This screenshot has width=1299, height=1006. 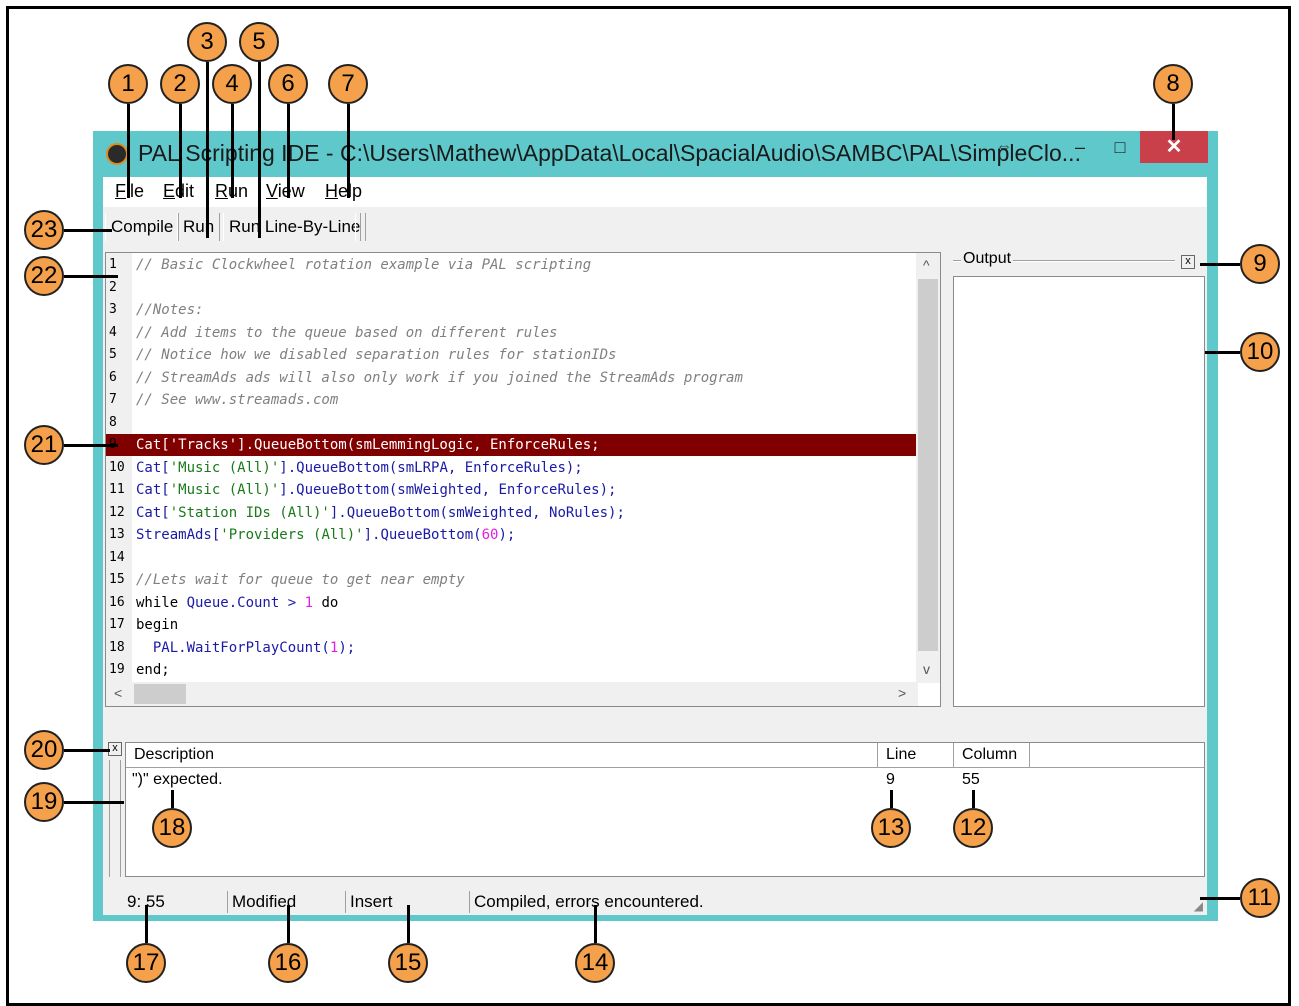 What do you see at coordinates (928, 465) in the screenshot?
I see `vertical-scroll-thumb` at bounding box center [928, 465].